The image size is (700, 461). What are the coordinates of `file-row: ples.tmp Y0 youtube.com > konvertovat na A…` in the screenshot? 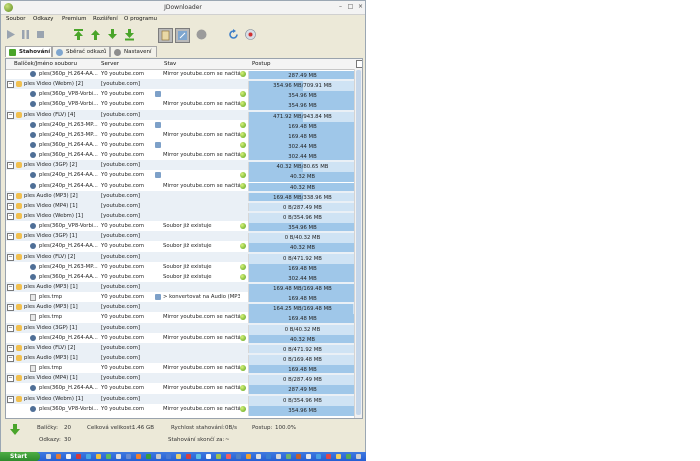 It's located at (181, 298).